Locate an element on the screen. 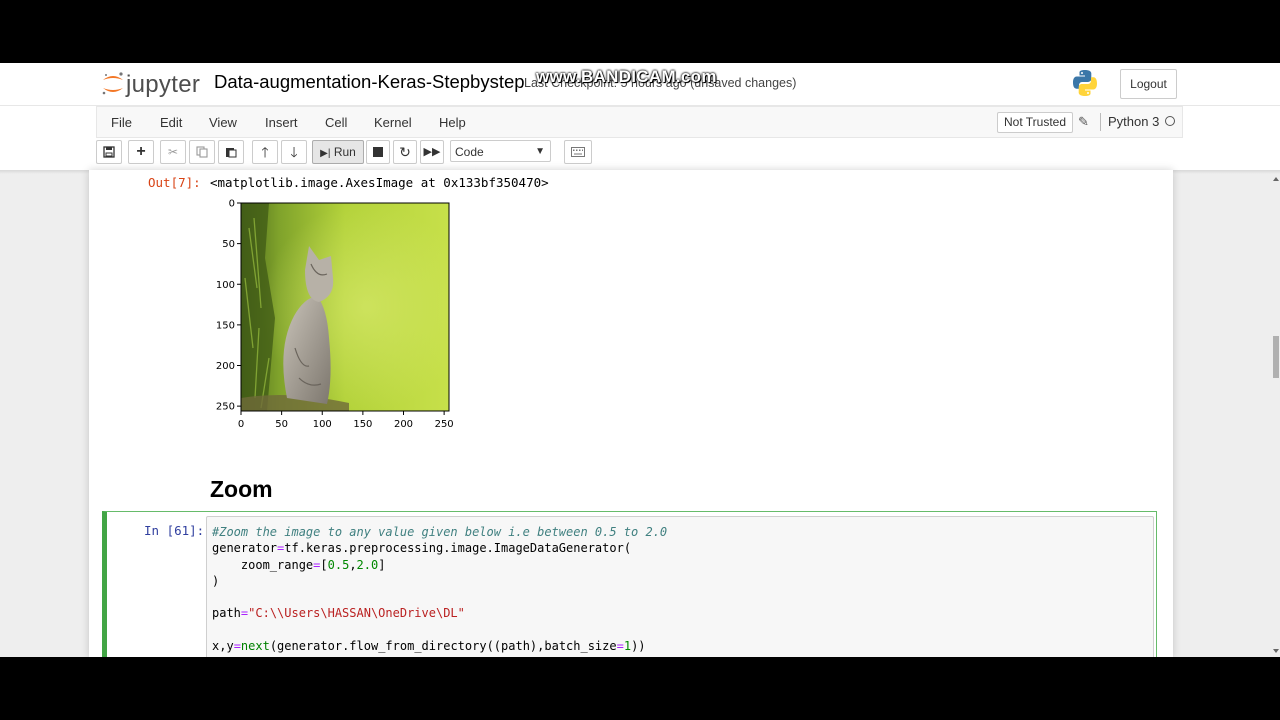  x-tick-label: 100 is located at coordinates (322, 424).